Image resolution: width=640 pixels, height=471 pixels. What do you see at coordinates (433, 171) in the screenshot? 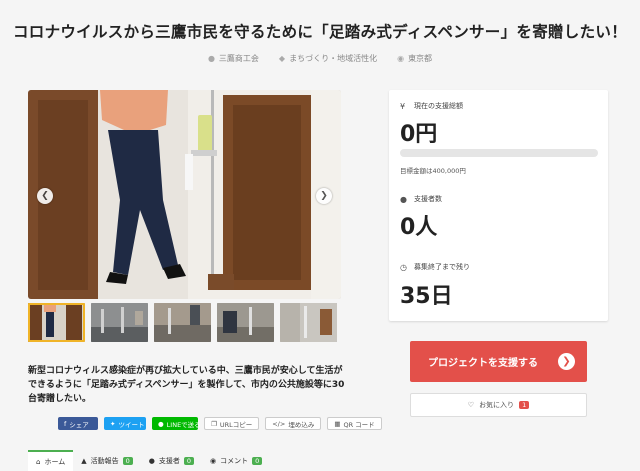
I see `goal-amount: 目標金額は400,000円` at bounding box center [433, 171].